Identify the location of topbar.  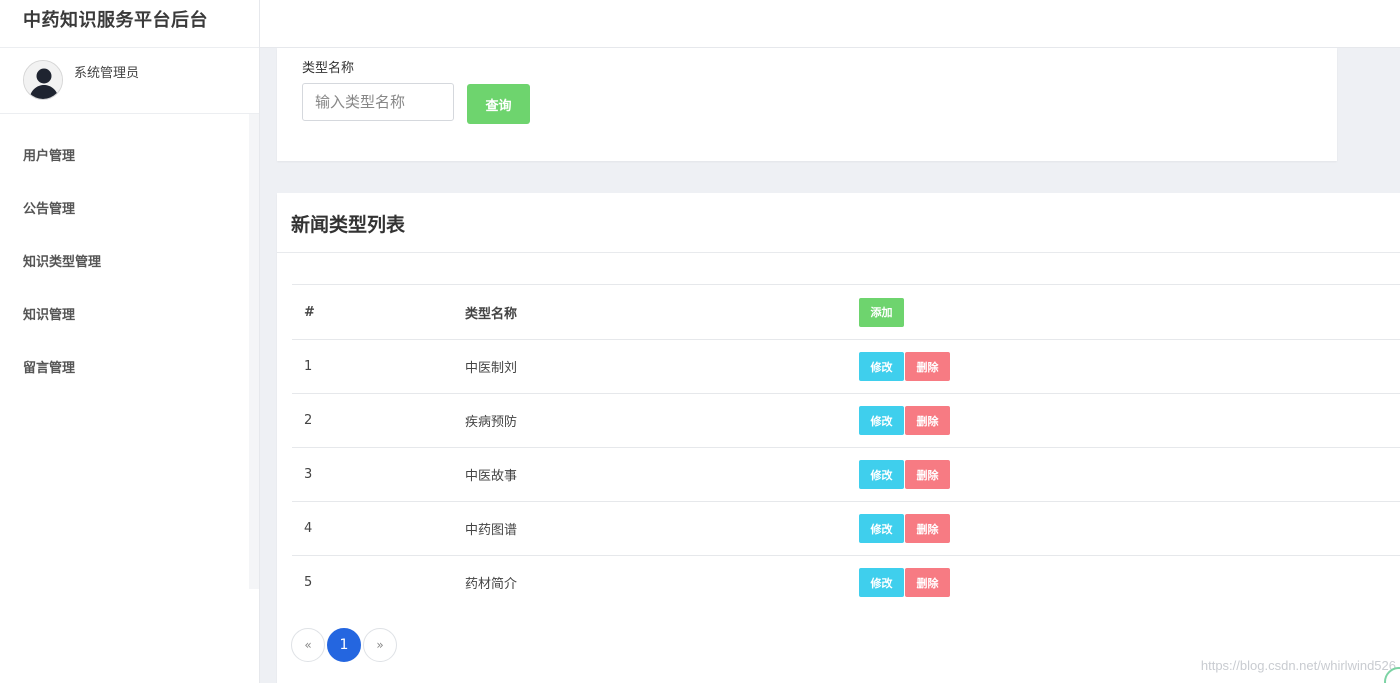
(830, 24).